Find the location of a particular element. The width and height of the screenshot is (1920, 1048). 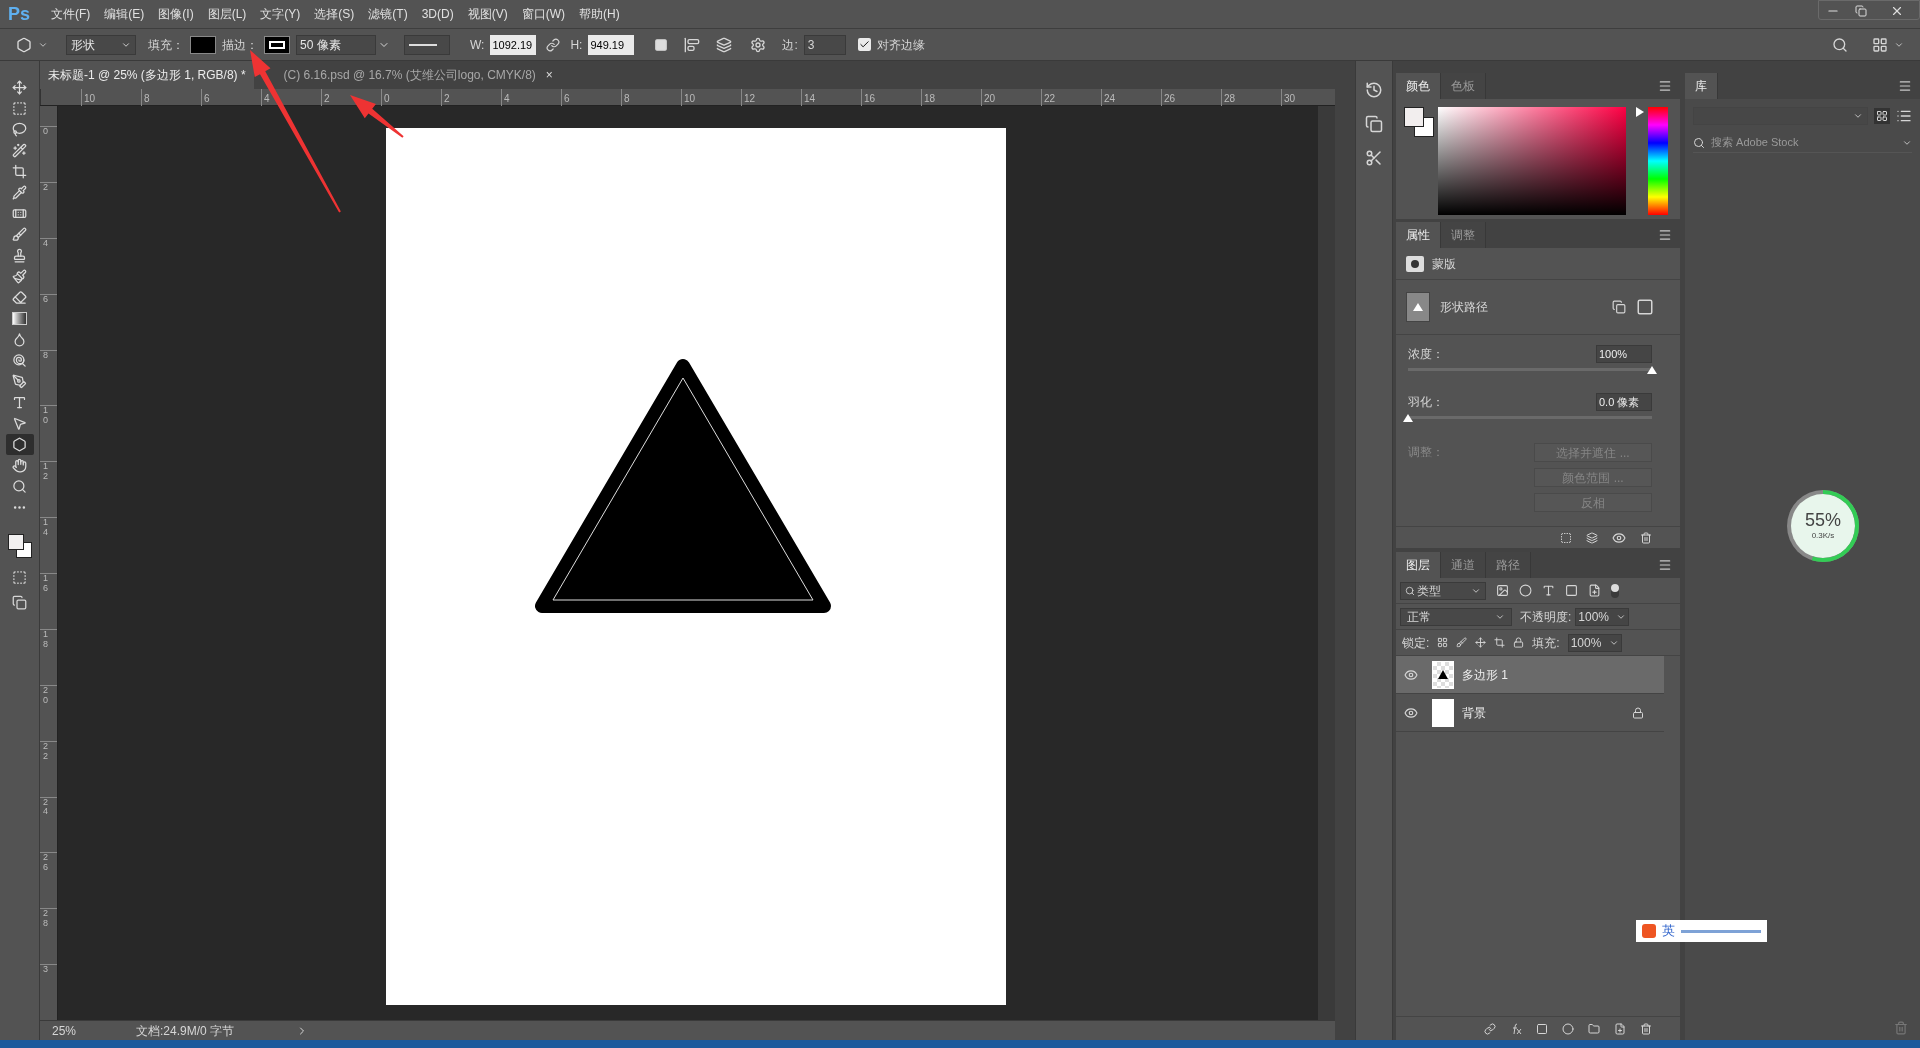

lock-artboard-icon is located at coordinates (1500, 642).